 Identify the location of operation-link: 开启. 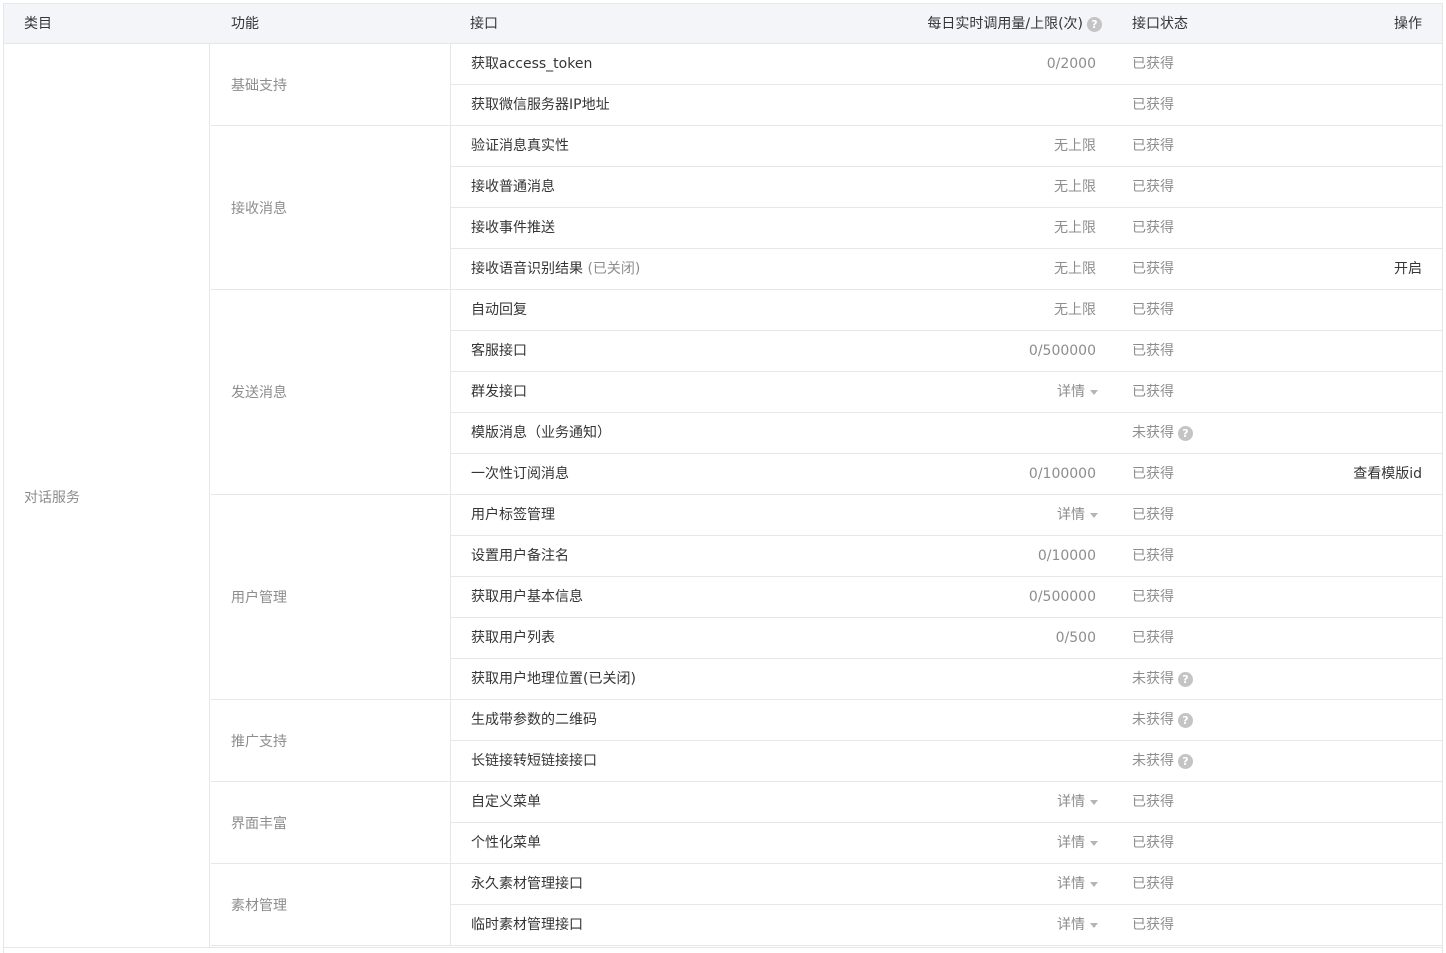
(1408, 269).